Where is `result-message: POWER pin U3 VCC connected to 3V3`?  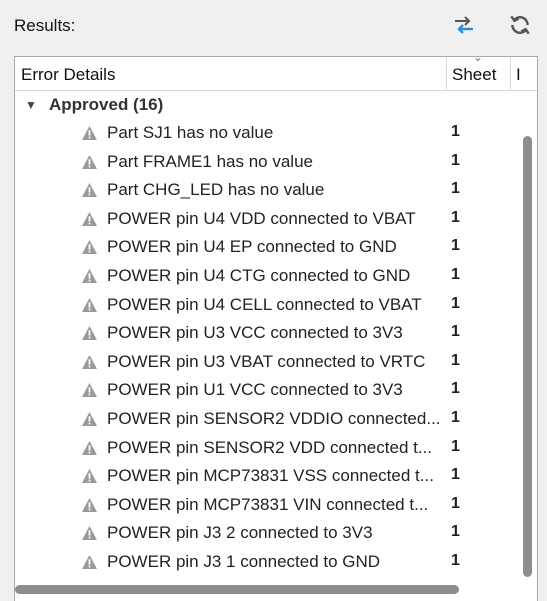
result-message: POWER pin U3 VCC connected to 3V3 is located at coordinates (255, 333).